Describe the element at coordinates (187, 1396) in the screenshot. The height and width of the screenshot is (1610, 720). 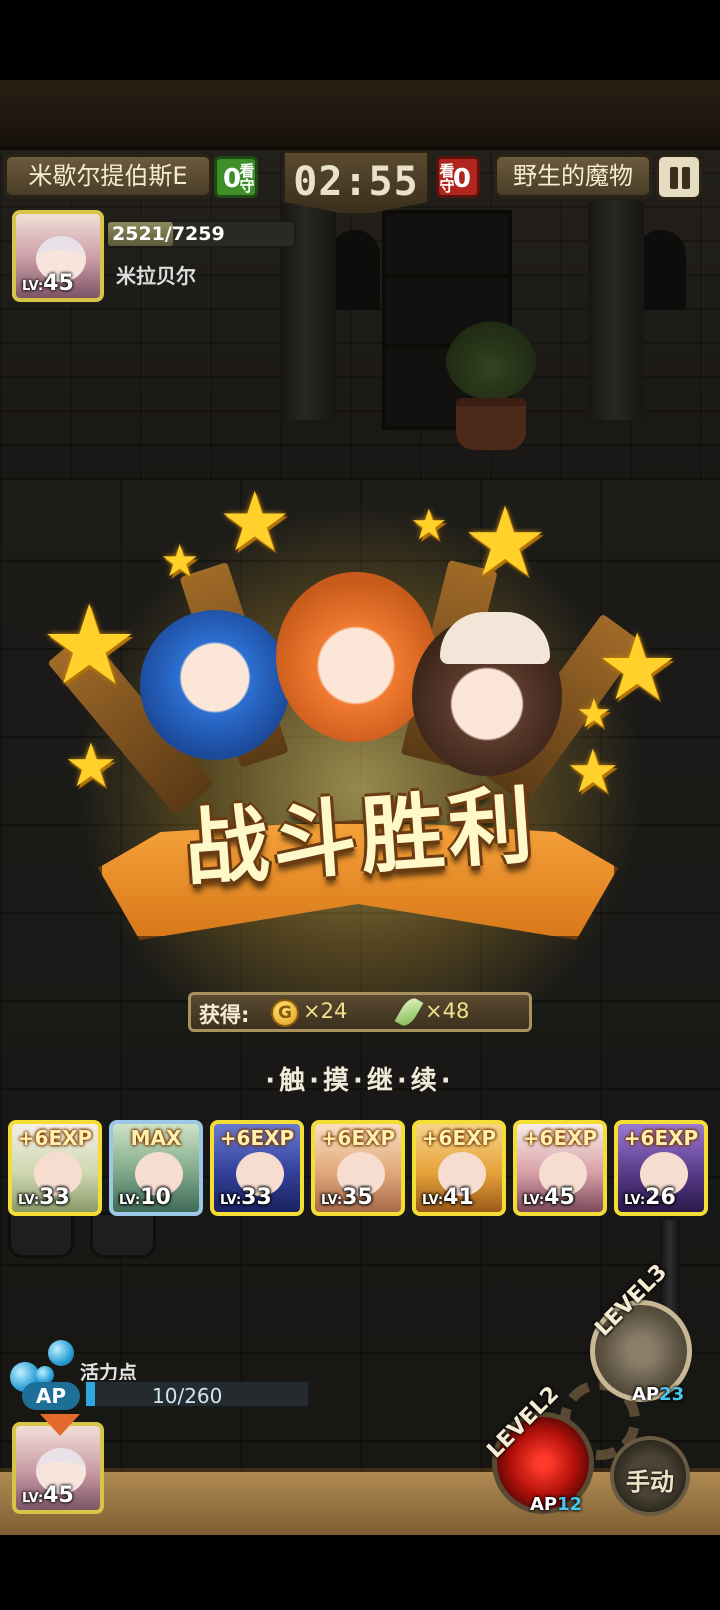
I see `ap-value: 10/260` at that location.